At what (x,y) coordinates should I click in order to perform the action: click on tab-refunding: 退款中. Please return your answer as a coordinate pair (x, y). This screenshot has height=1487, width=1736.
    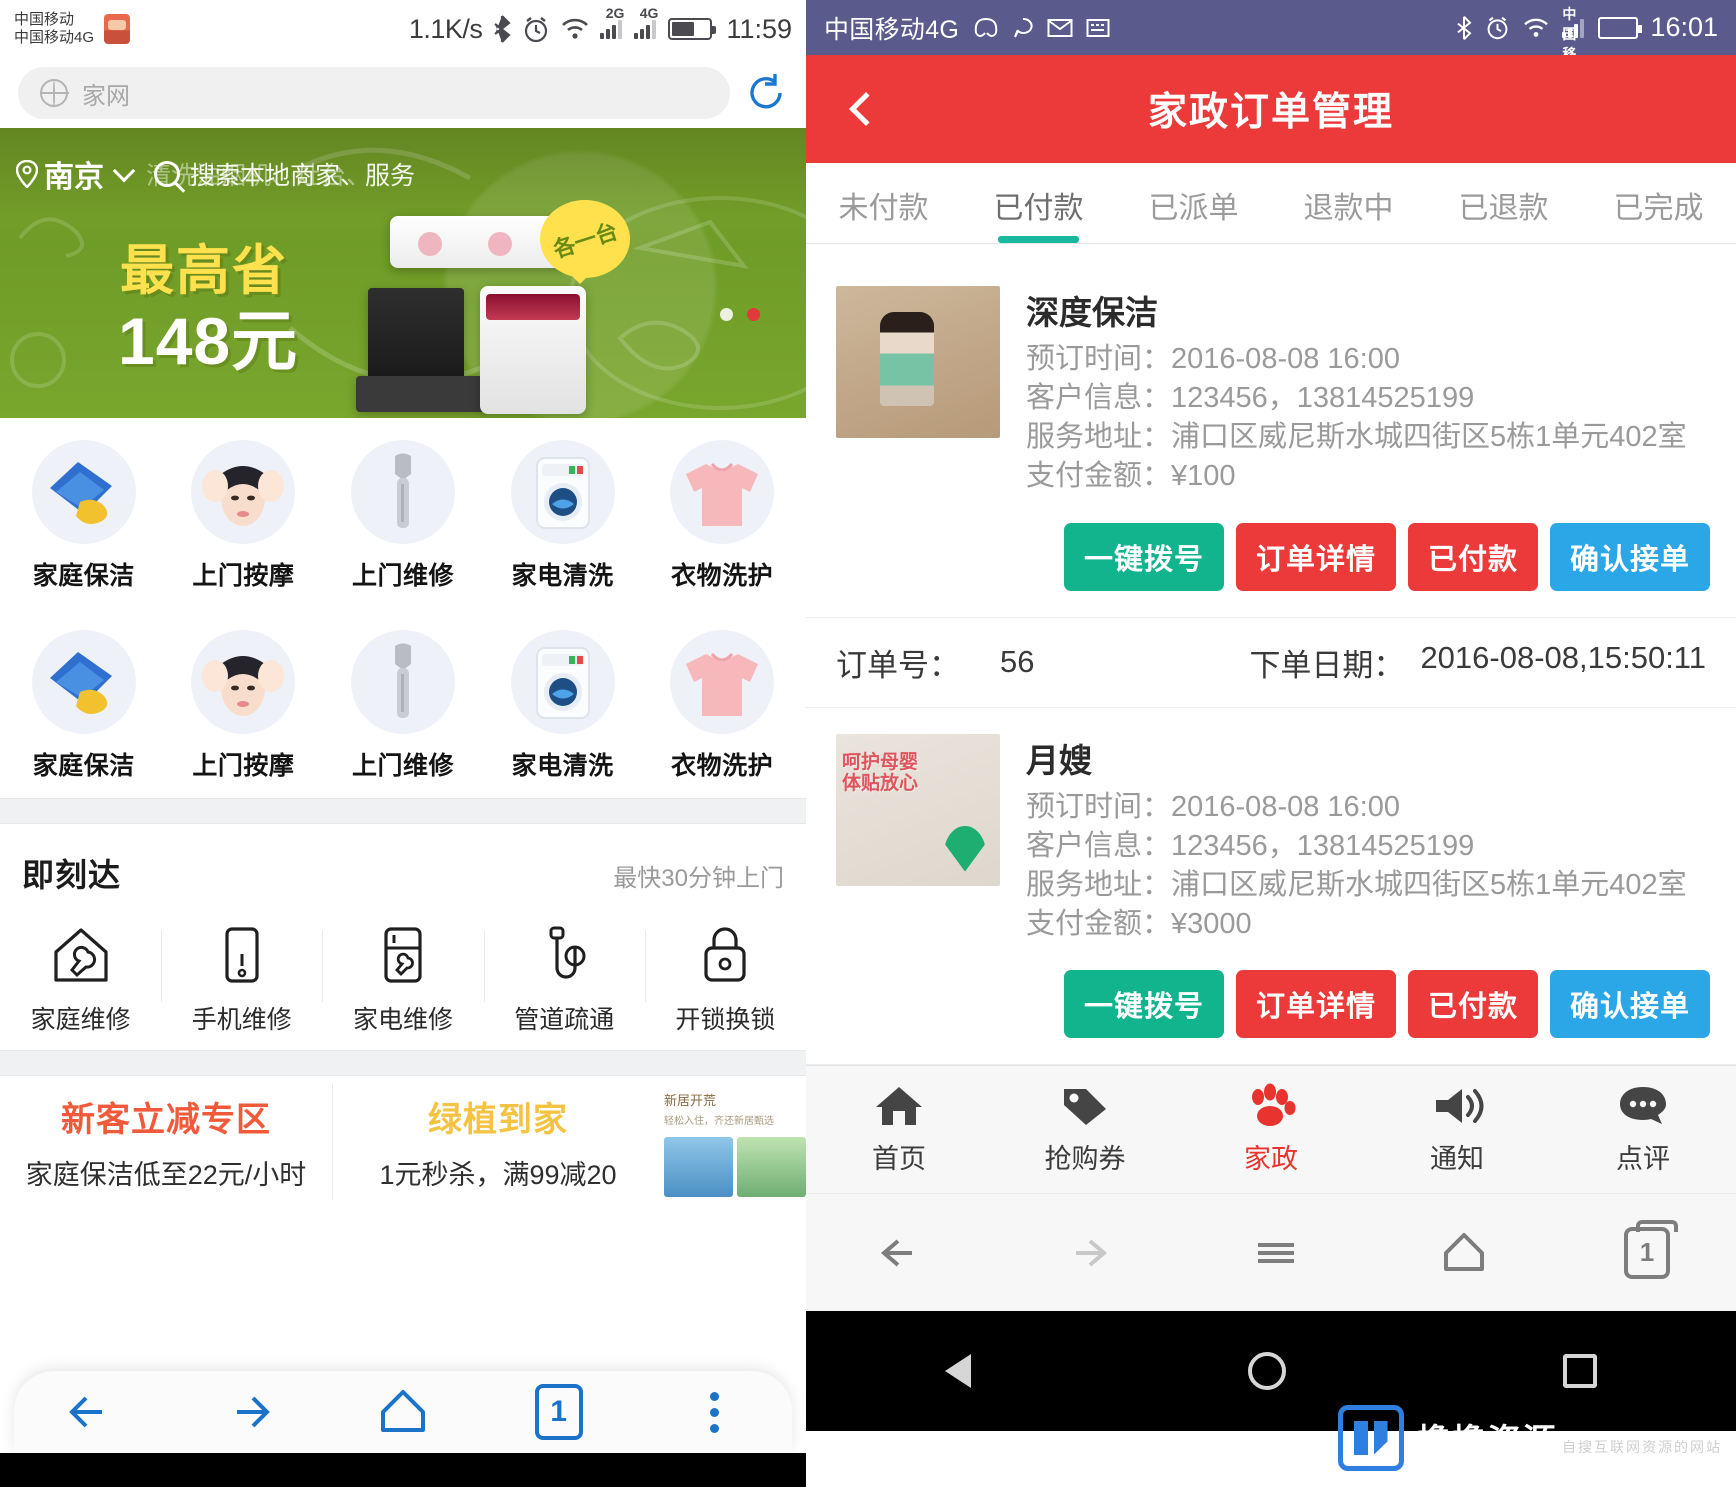
    Looking at the image, I should click on (1348, 203).